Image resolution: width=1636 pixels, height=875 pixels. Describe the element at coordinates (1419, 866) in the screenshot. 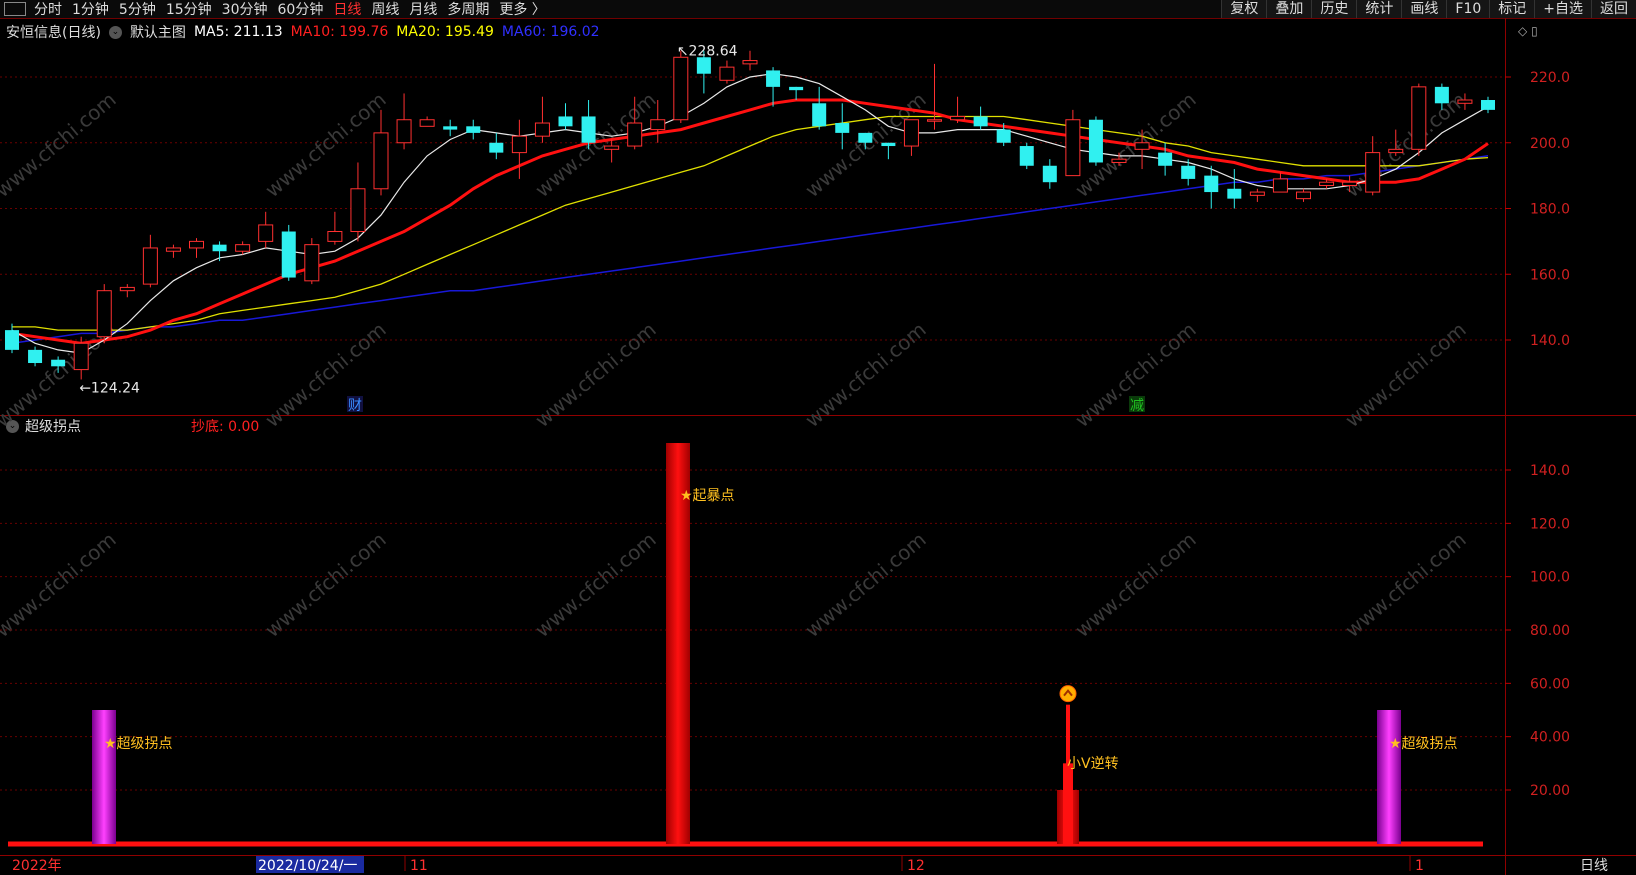

I see `x-axis-label: 1` at that location.